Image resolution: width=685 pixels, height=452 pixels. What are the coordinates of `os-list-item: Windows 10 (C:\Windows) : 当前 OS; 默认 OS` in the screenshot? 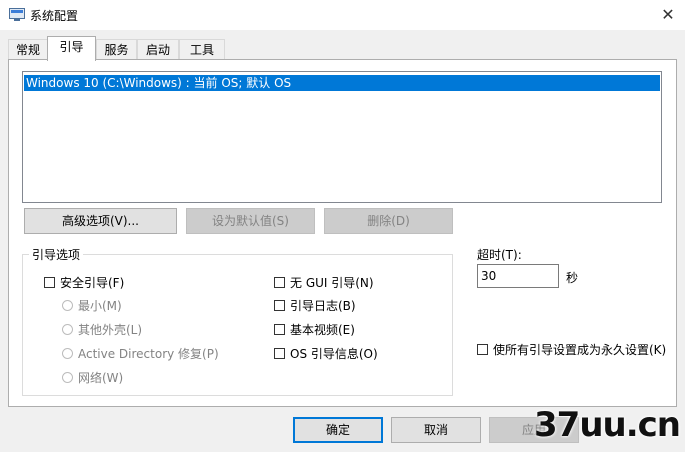 It's located at (342, 83).